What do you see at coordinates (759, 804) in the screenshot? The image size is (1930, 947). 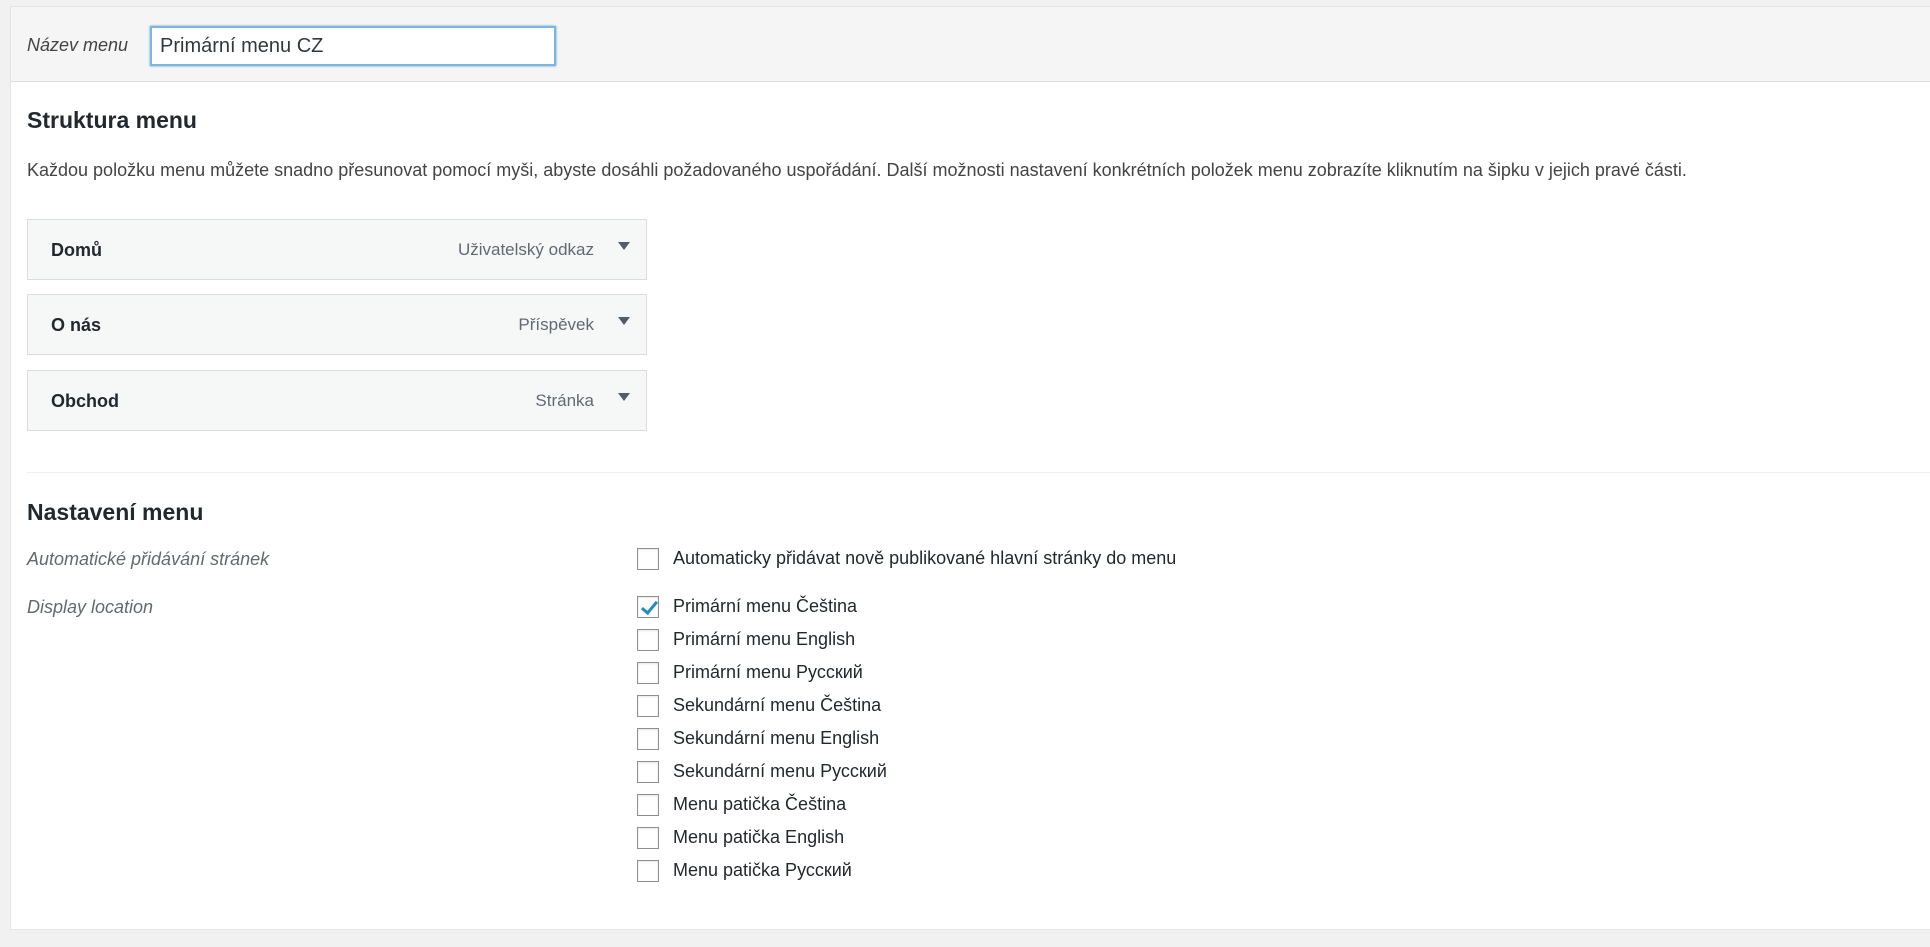 I see `location-checkbox-label: Menu patička Čeština` at bounding box center [759, 804].